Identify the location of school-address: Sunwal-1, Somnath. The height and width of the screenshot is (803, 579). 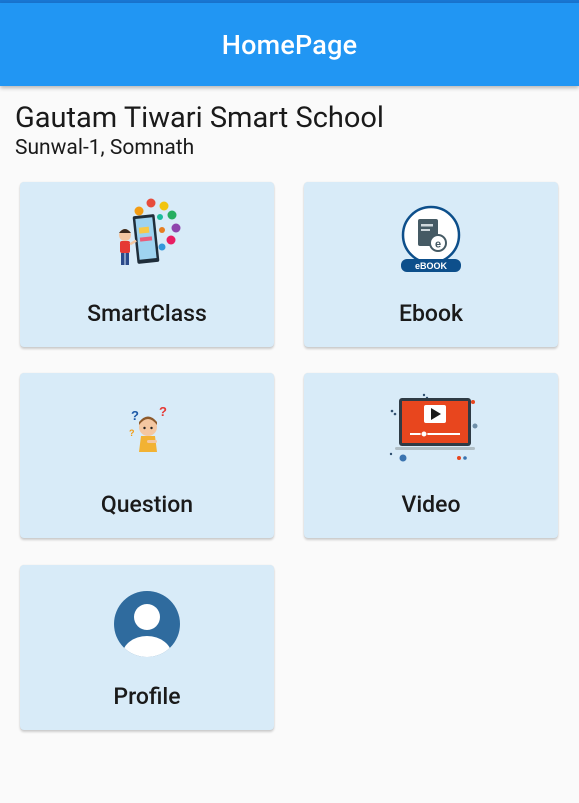
(105, 148).